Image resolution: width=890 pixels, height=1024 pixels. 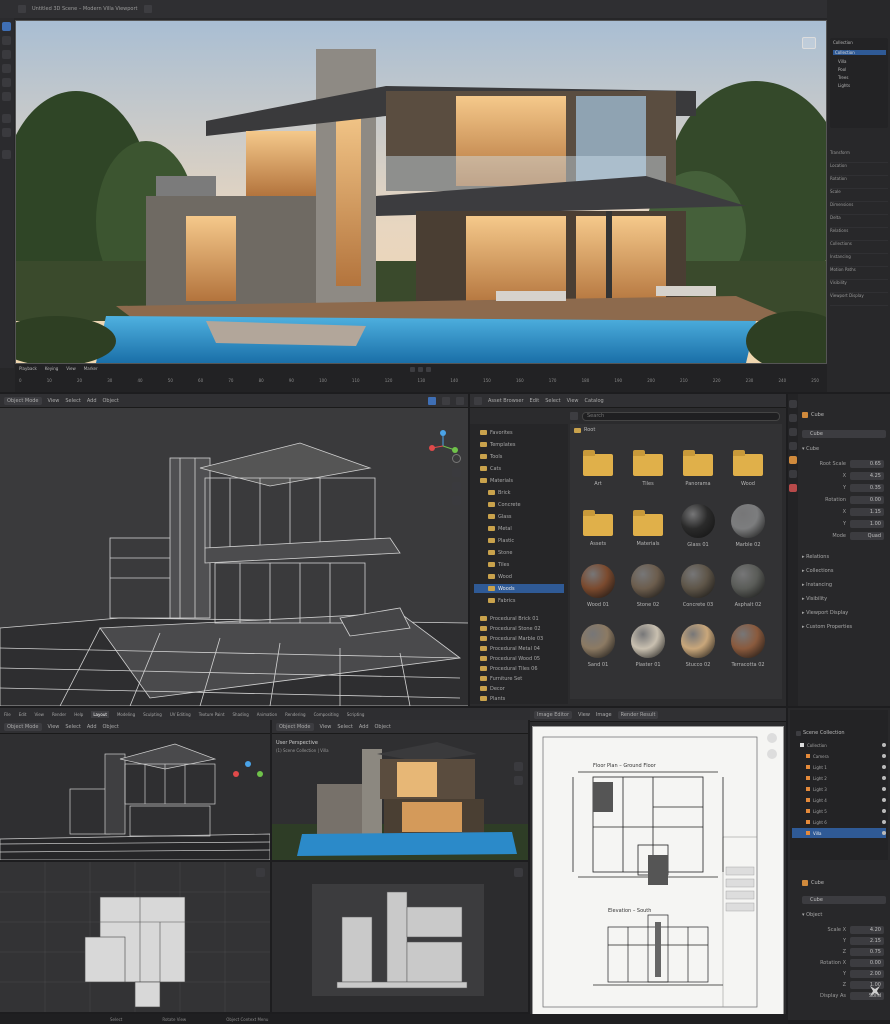 What do you see at coordinates (519, 600) in the screenshot?
I see `catalog-item: Fabrics` at bounding box center [519, 600].